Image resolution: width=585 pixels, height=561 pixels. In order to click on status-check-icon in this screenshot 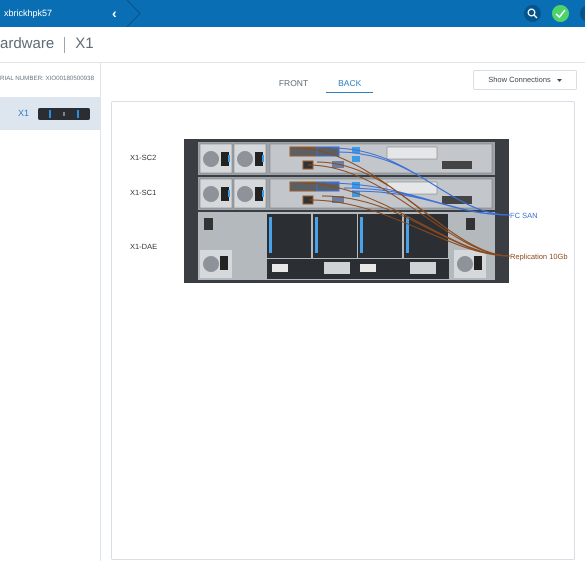, I will do `click(560, 13)`.